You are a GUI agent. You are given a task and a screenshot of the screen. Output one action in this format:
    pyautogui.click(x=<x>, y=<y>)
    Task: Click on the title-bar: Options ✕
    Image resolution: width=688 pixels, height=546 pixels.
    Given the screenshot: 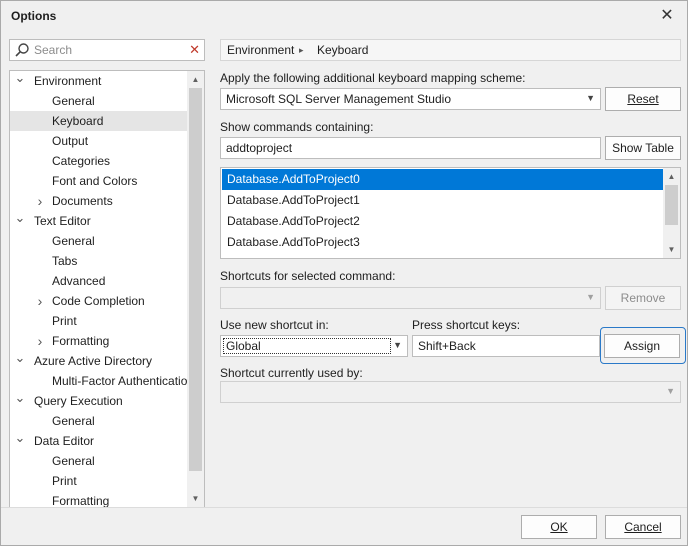 What is the action you would take?
    pyautogui.click(x=344, y=17)
    